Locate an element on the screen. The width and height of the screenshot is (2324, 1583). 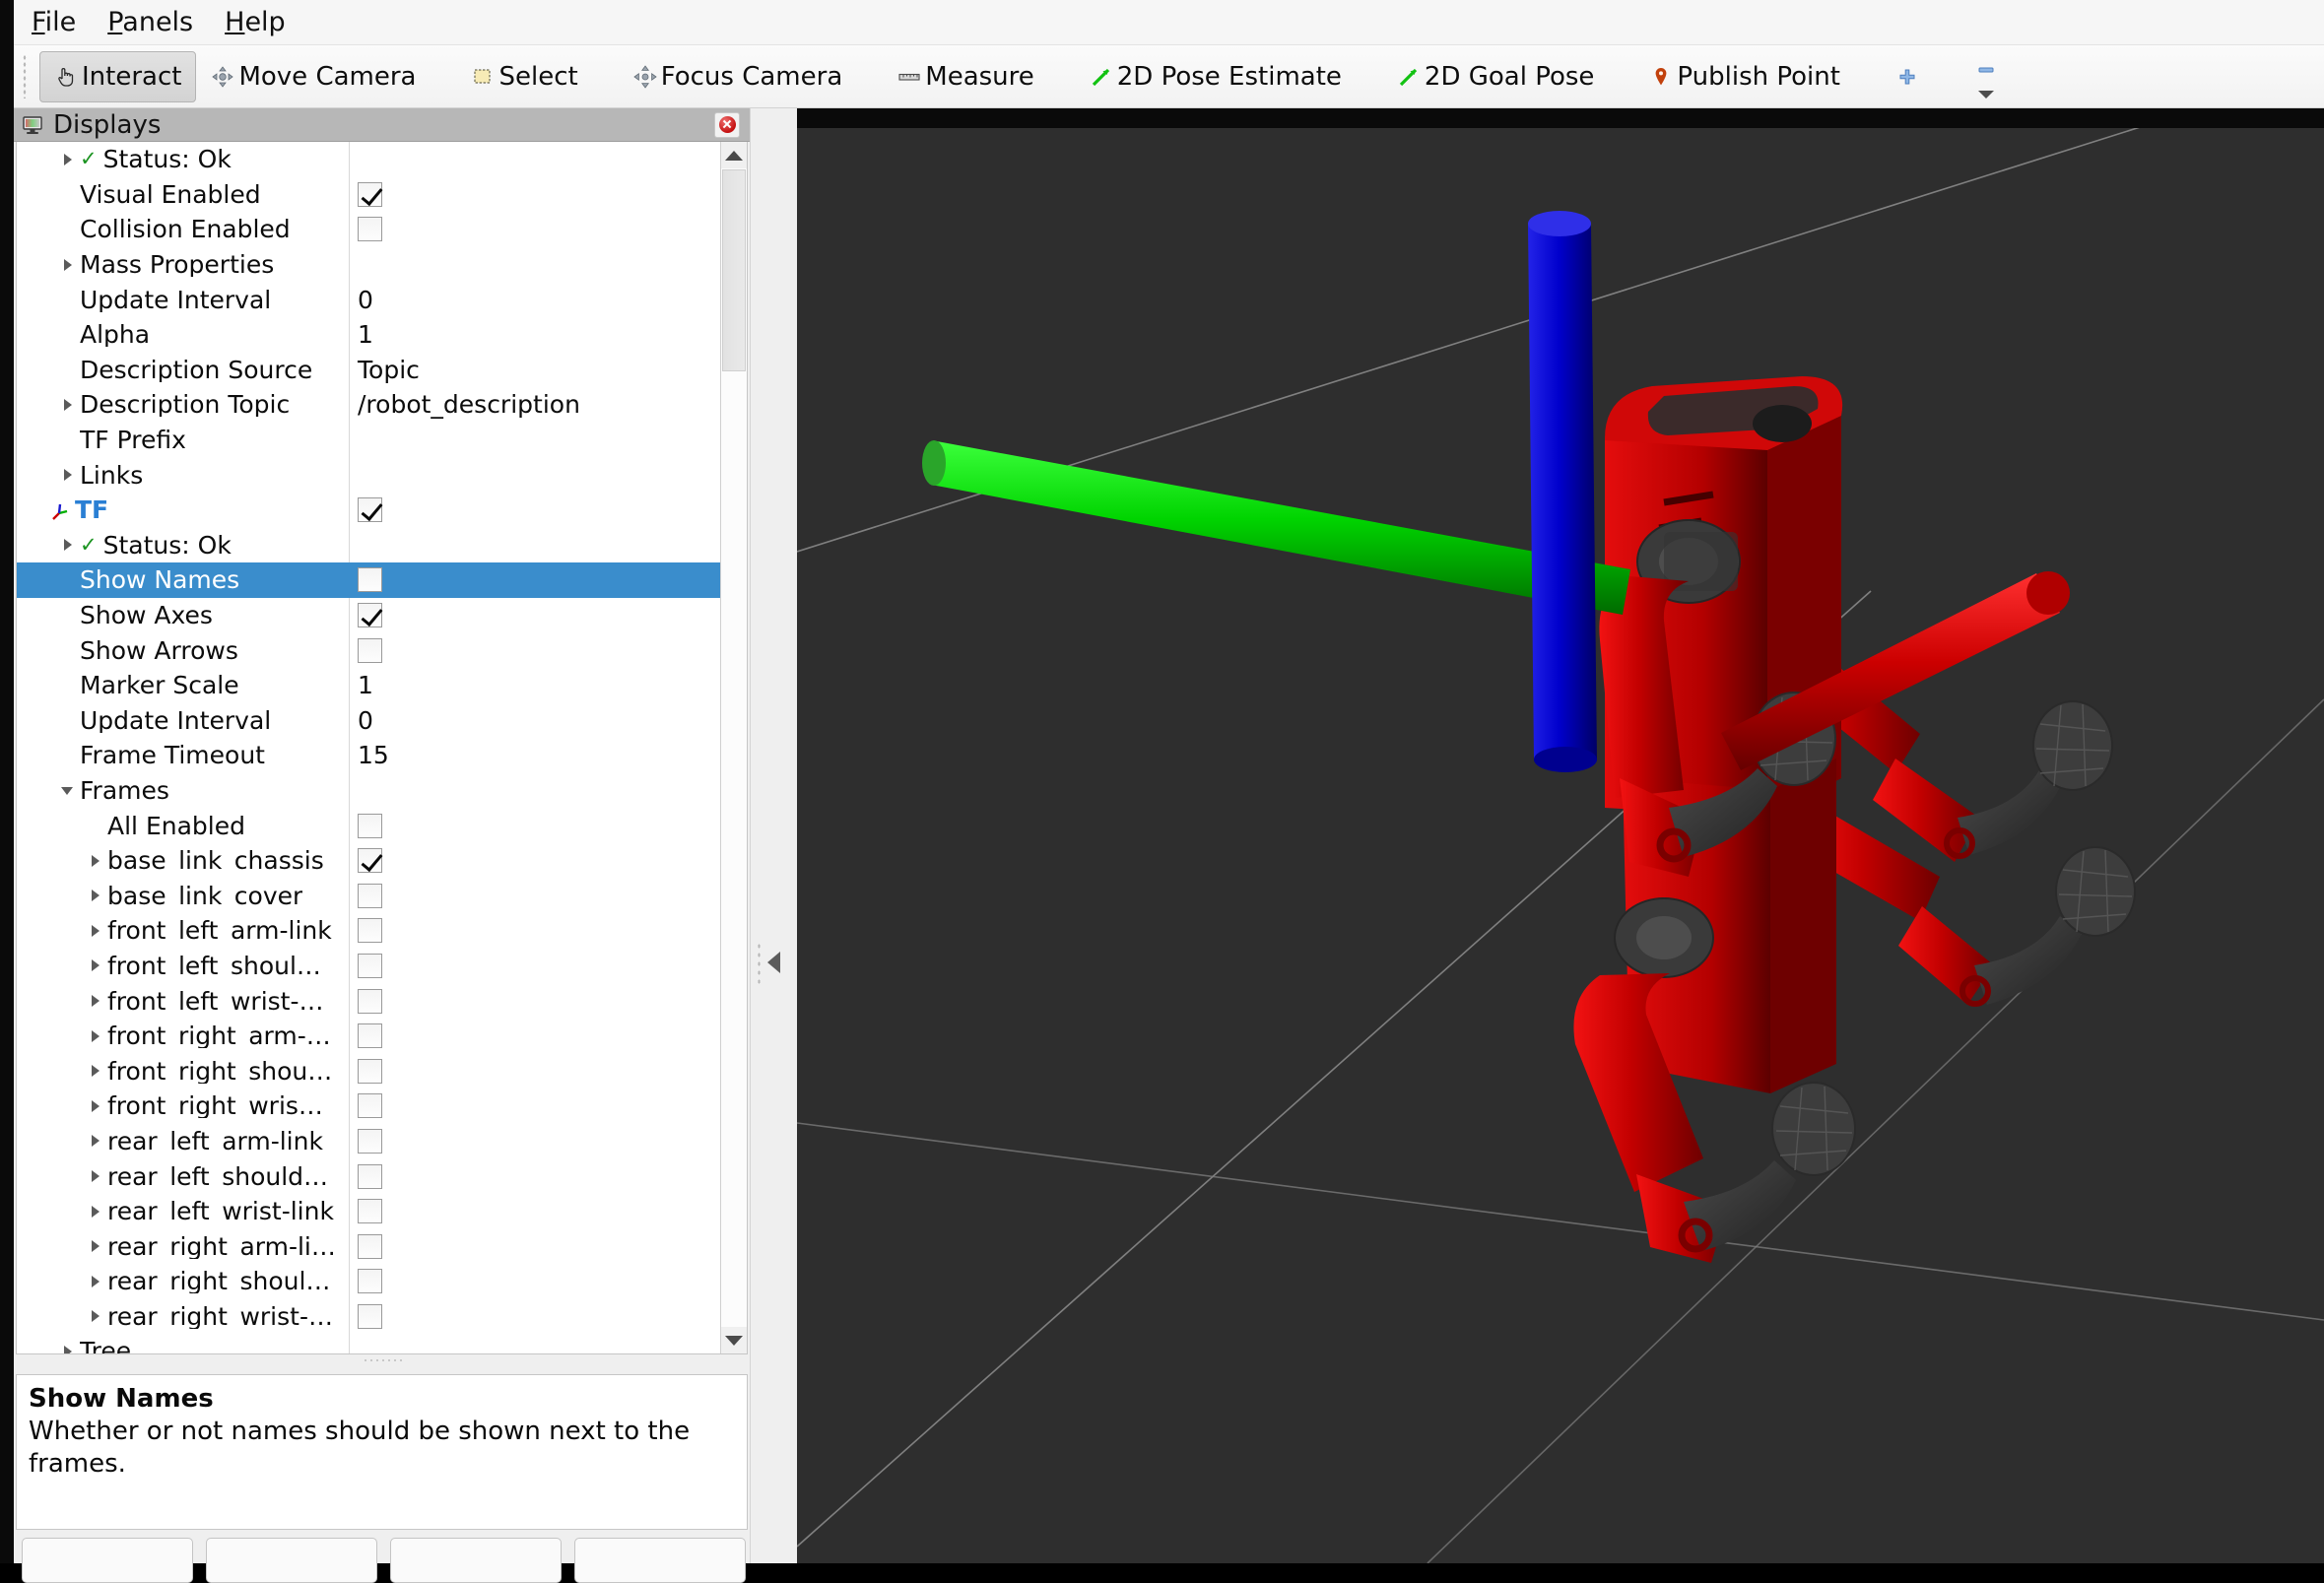
scroll-down-arrow-icon is located at coordinates (734, 1340).